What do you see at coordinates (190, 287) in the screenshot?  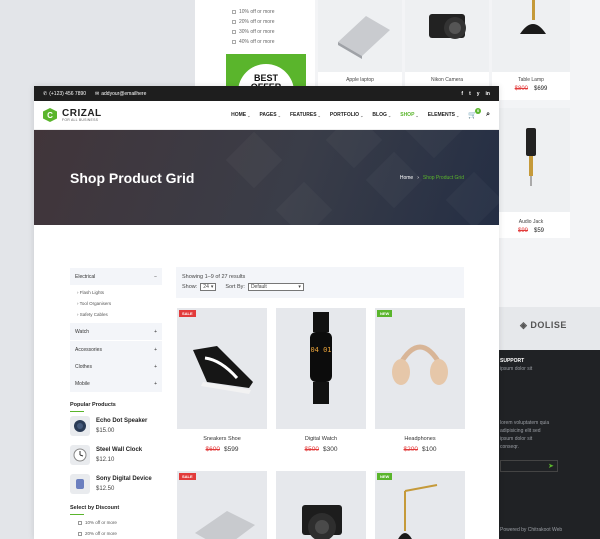 I see `show-label: Show:` at bounding box center [190, 287].